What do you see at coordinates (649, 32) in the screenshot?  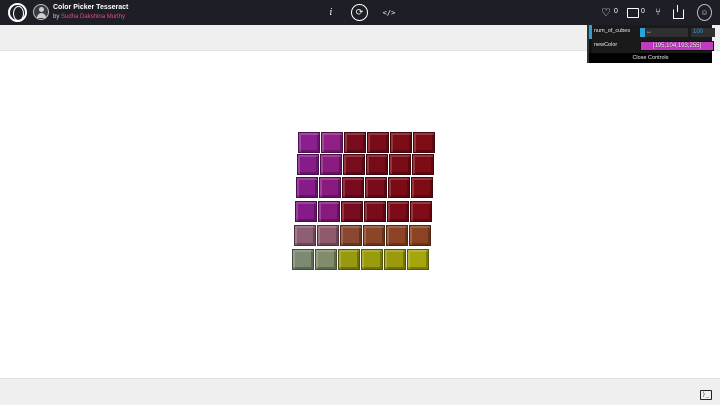 I see `slider-grip-icon: ↔` at bounding box center [649, 32].